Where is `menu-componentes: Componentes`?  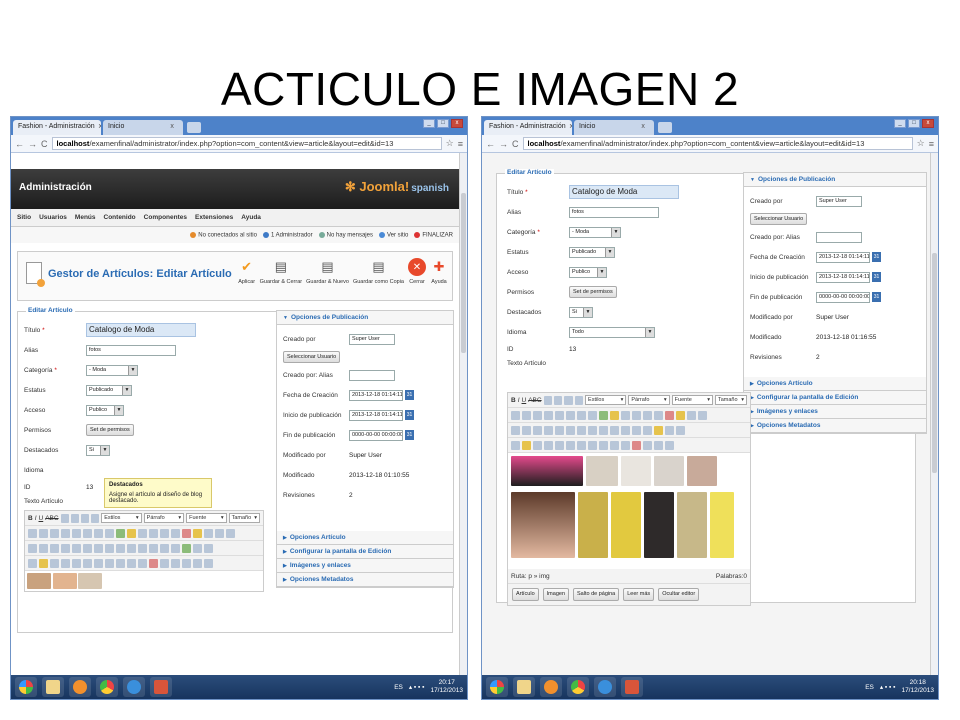
menu-componentes: Componentes is located at coordinates (165, 217).